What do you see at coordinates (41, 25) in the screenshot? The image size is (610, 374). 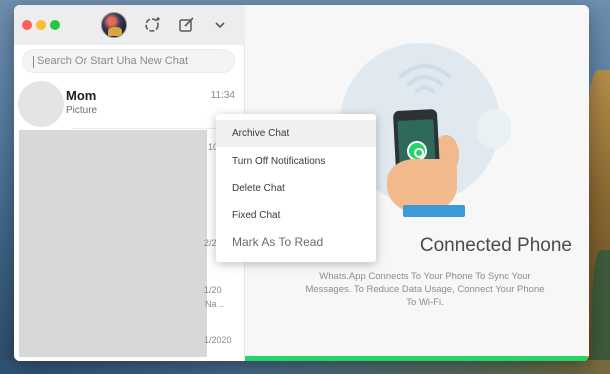 I see `minimize-window-button` at bounding box center [41, 25].